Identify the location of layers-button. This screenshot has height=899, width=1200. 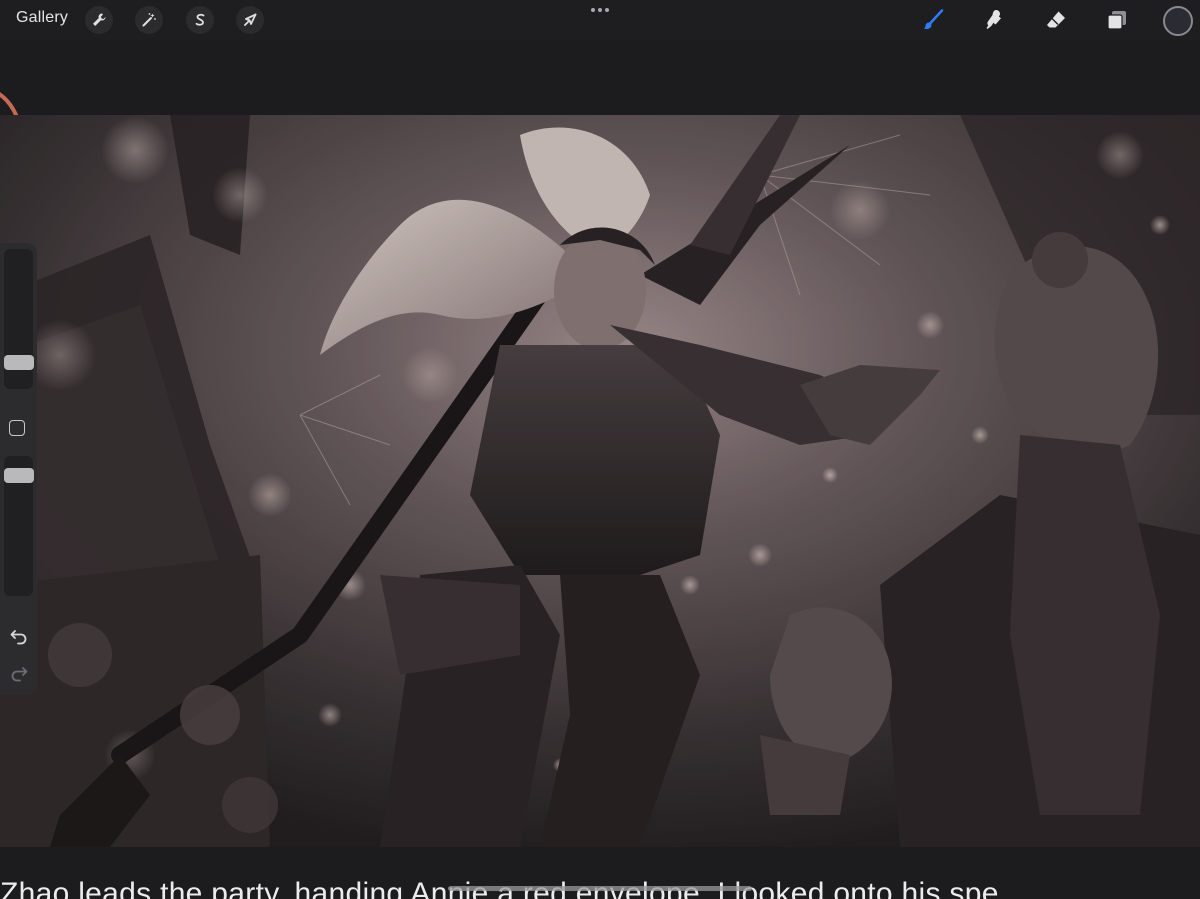
(1117, 20).